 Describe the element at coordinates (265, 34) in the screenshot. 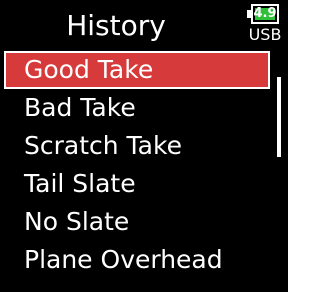

I see `power-source-label: USB` at that location.